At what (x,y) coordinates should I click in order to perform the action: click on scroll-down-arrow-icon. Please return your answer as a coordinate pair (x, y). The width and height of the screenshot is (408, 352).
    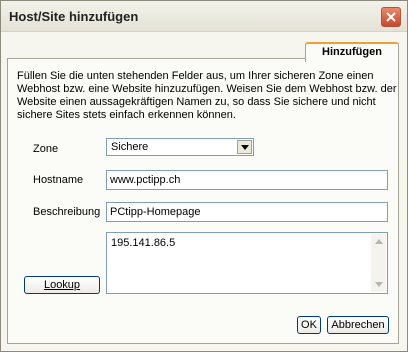
    Looking at the image, I should click on (378, 284).